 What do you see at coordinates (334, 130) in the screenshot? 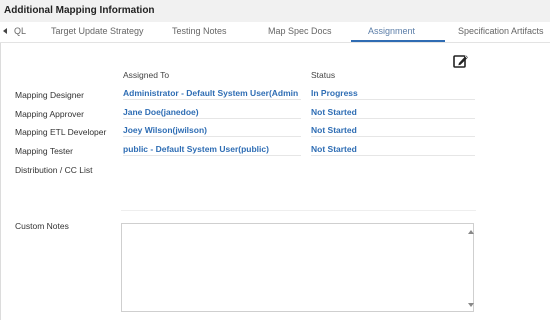
I see `mapping-etl-developer-status: Not Started` at bounding box center [334, 130].